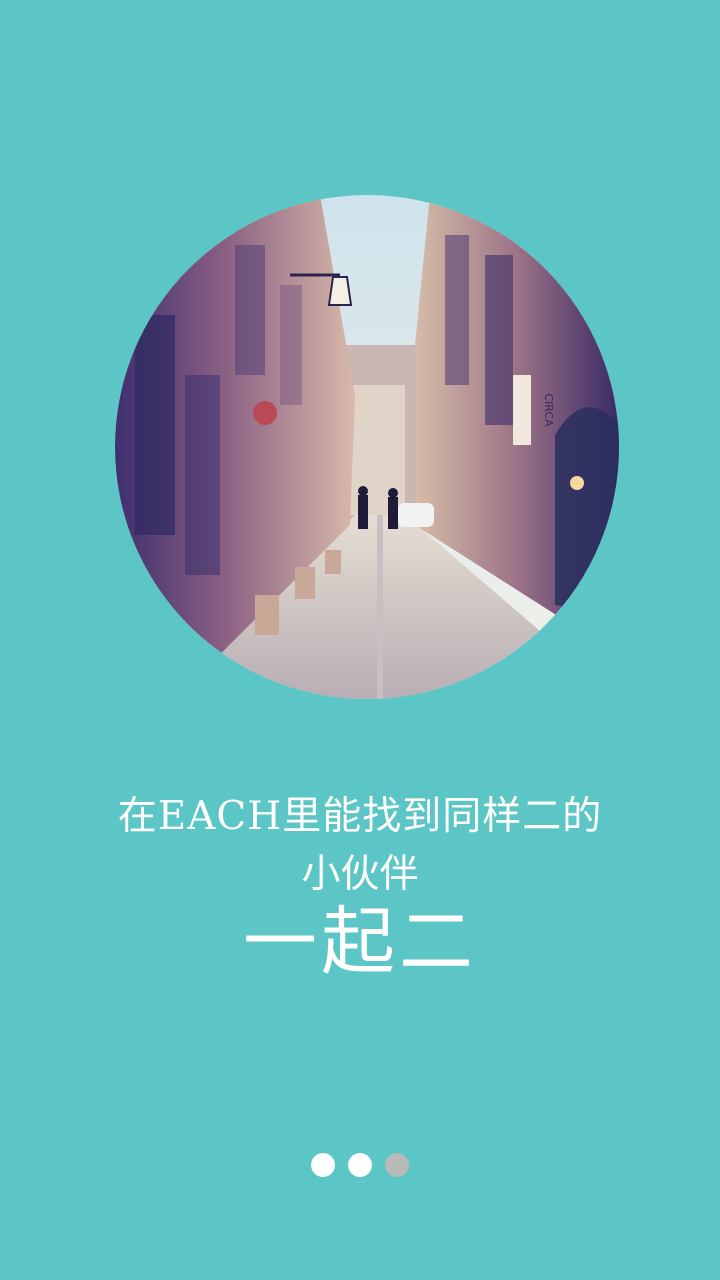 This screenshot has height=1280, width=720. Describe the element at coordinates (360, 942) in the screenshot. I see `tagline-headline: 一起二` at that location.